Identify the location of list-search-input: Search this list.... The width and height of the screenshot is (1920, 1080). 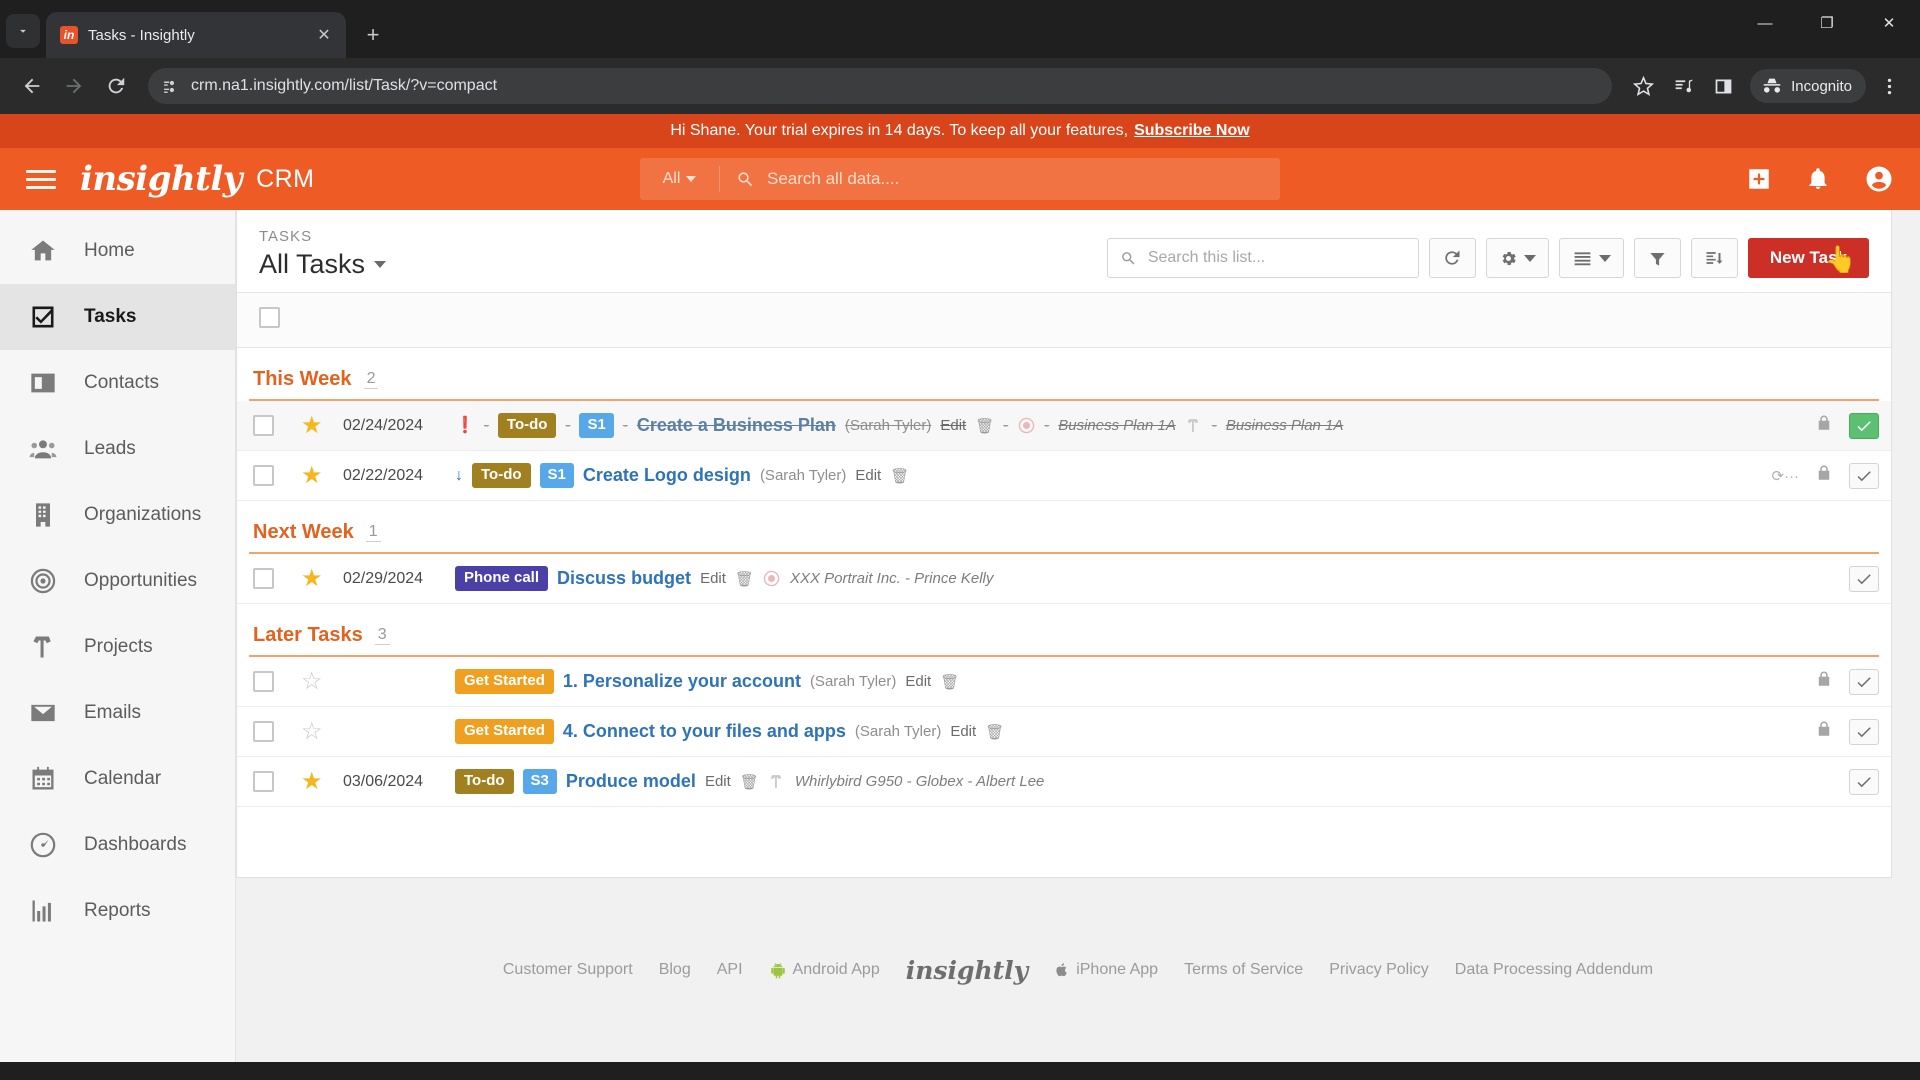
(1262, 258).